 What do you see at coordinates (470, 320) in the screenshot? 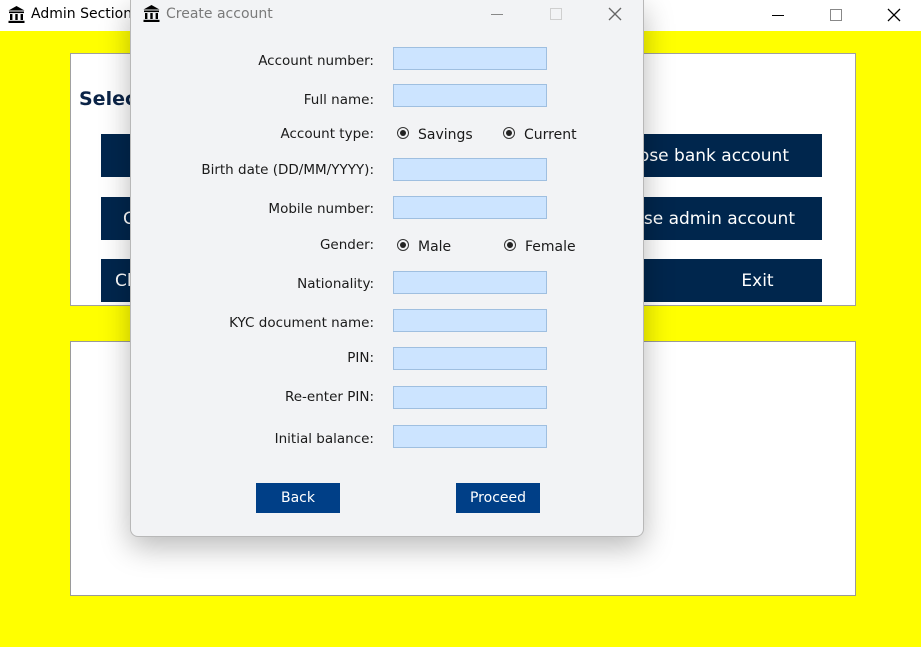
I see `kyc-document-input` at bounding box center [470, 320].